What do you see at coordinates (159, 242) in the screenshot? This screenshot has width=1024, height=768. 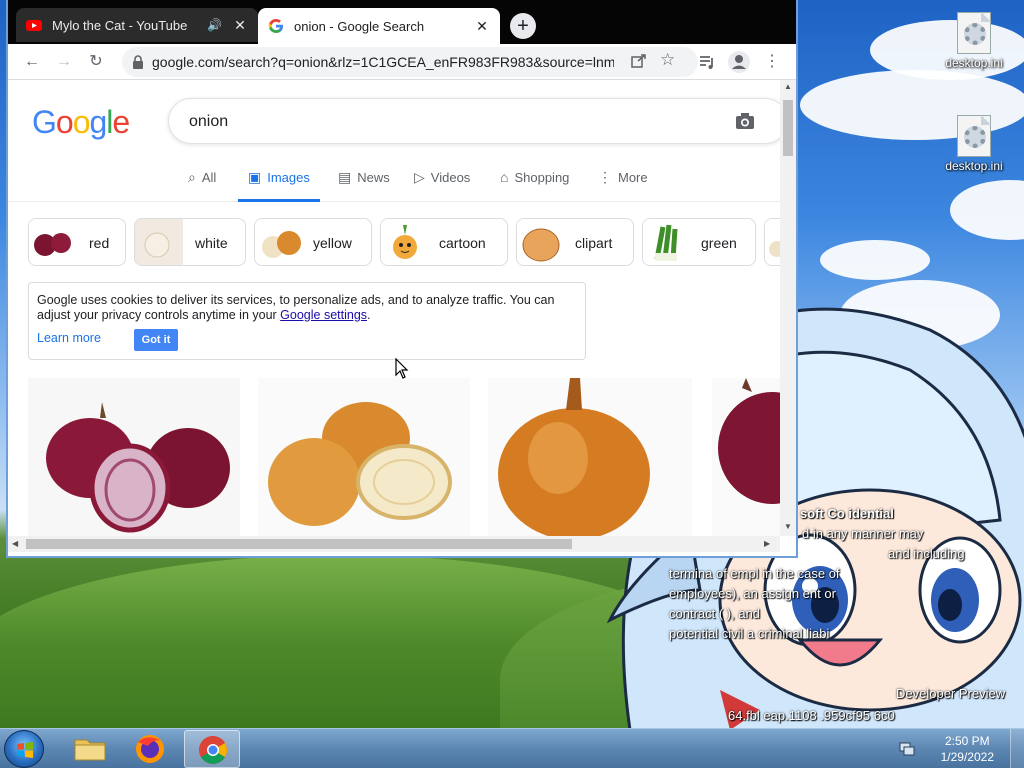 I see `white-onion-thumbnail` at bounding box center [159, 242].